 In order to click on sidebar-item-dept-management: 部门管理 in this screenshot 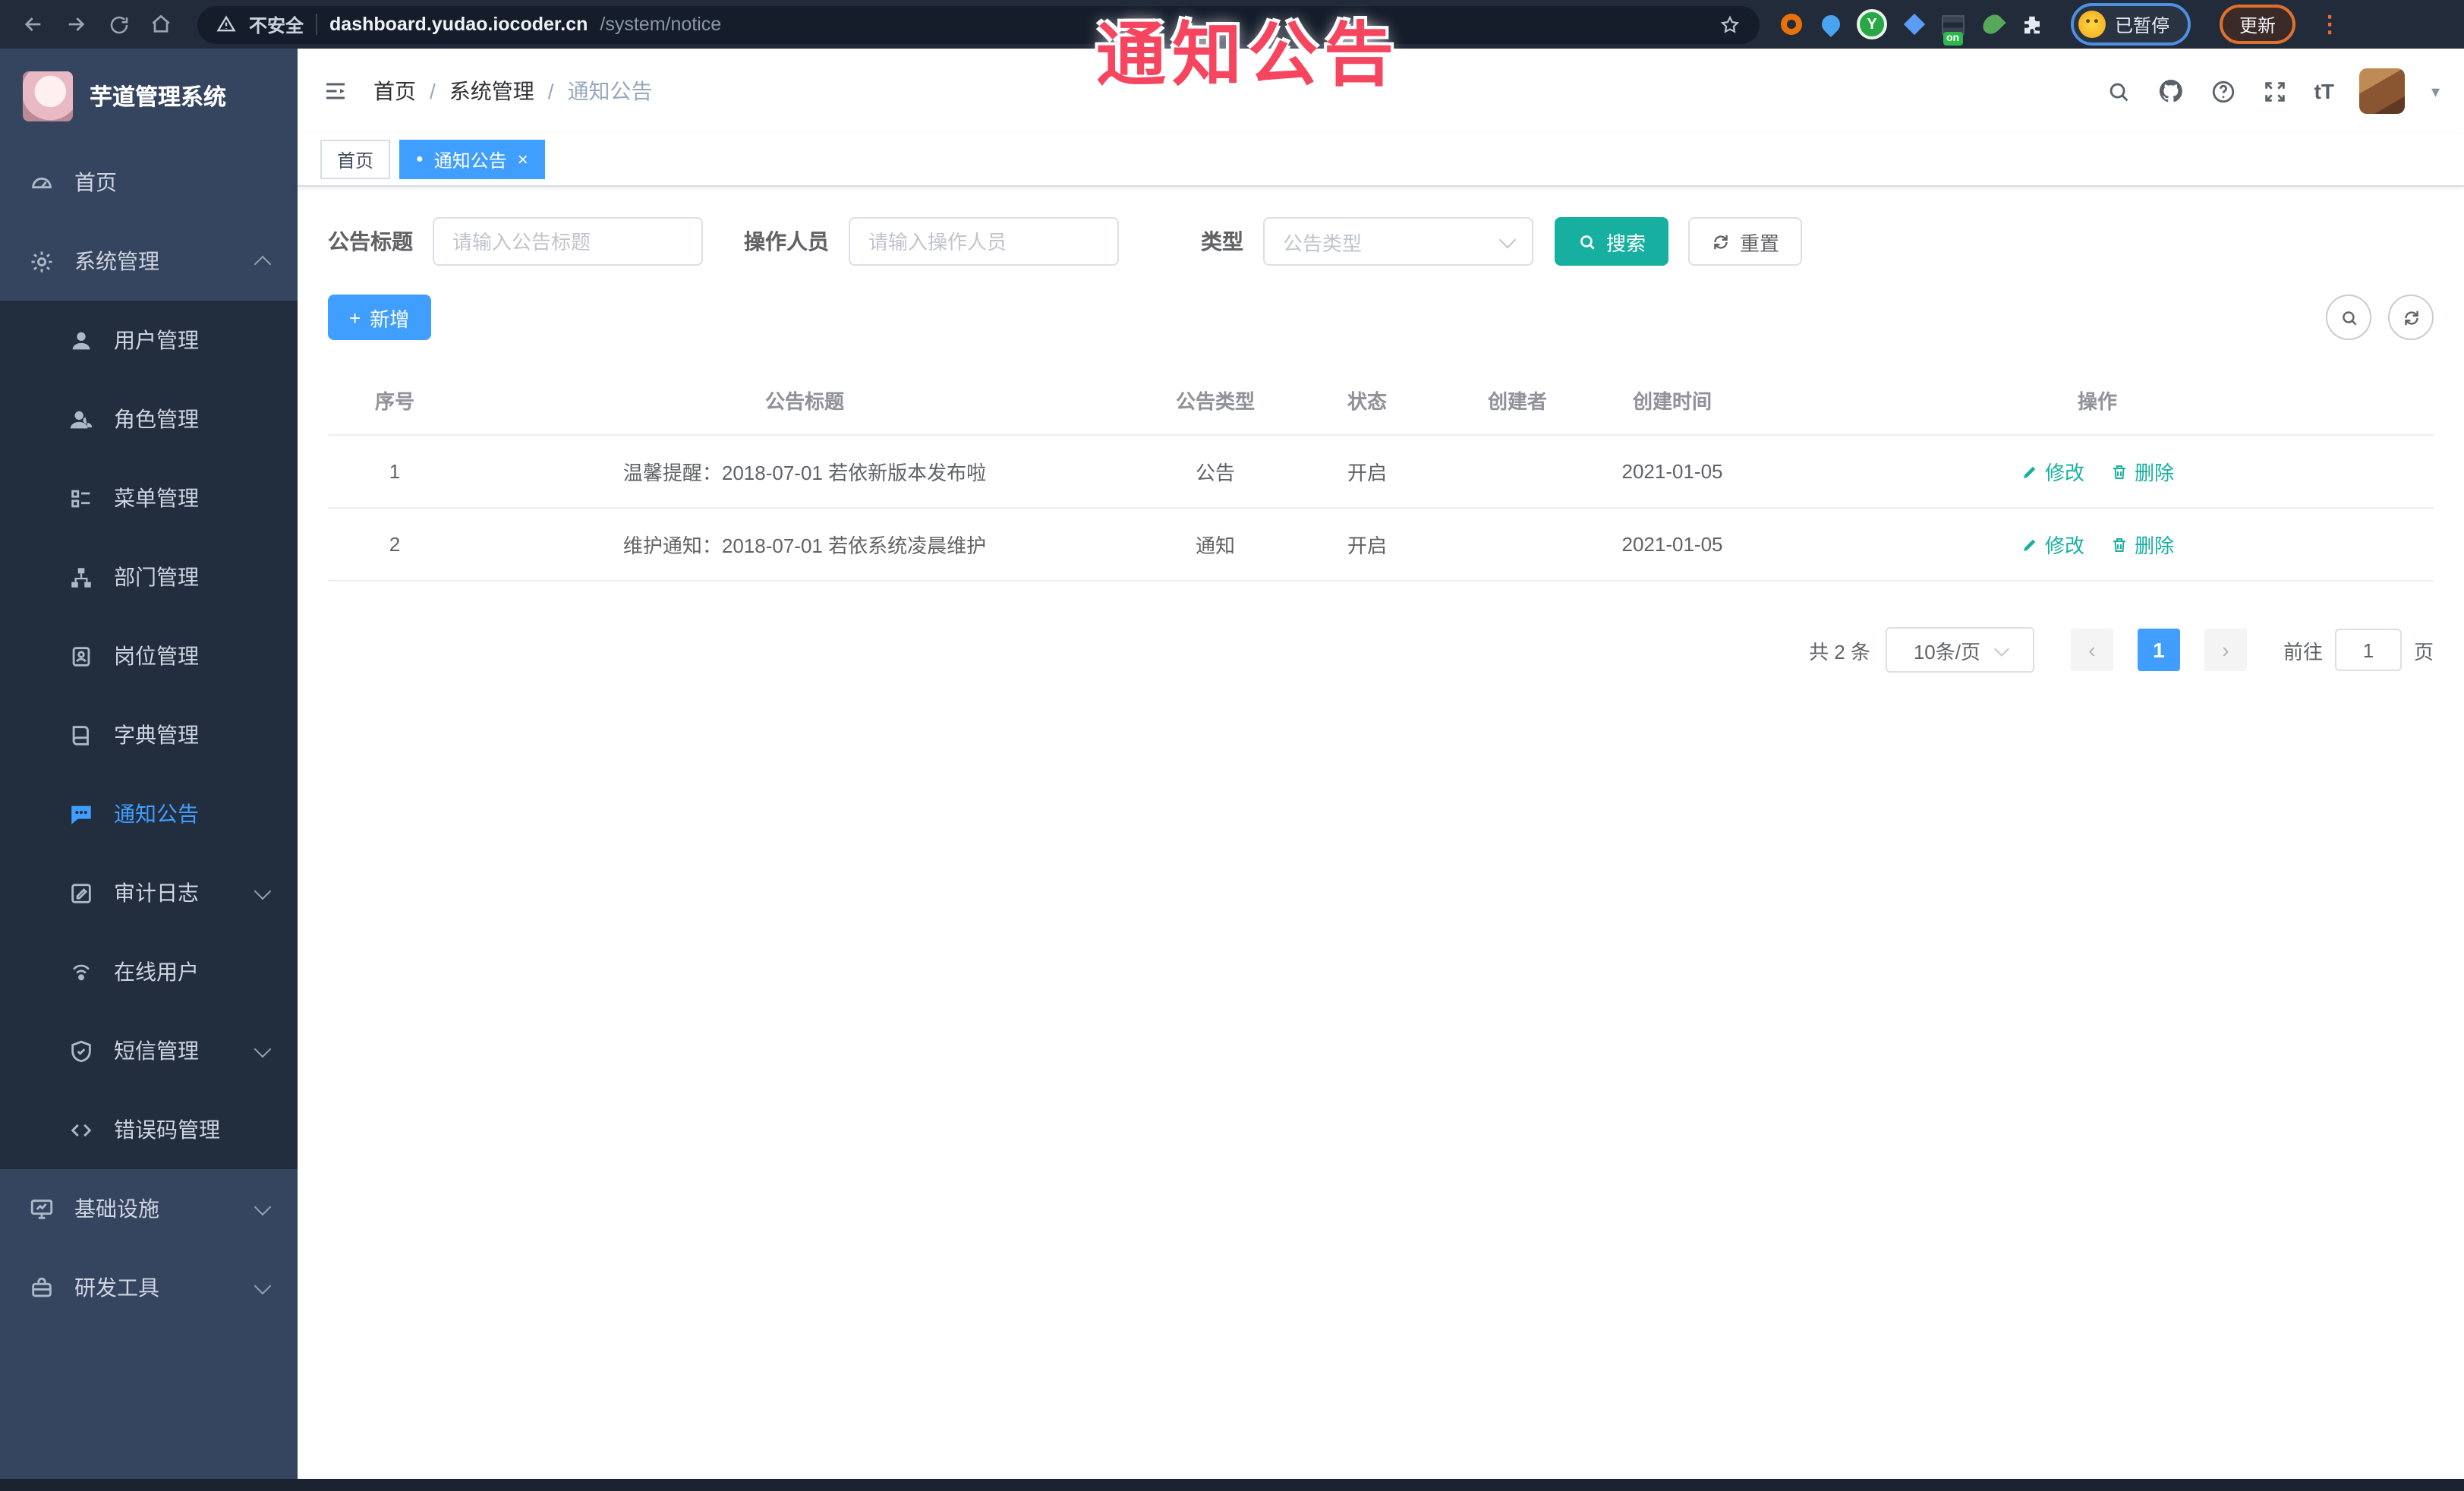, I will do `click(149, 576)`.